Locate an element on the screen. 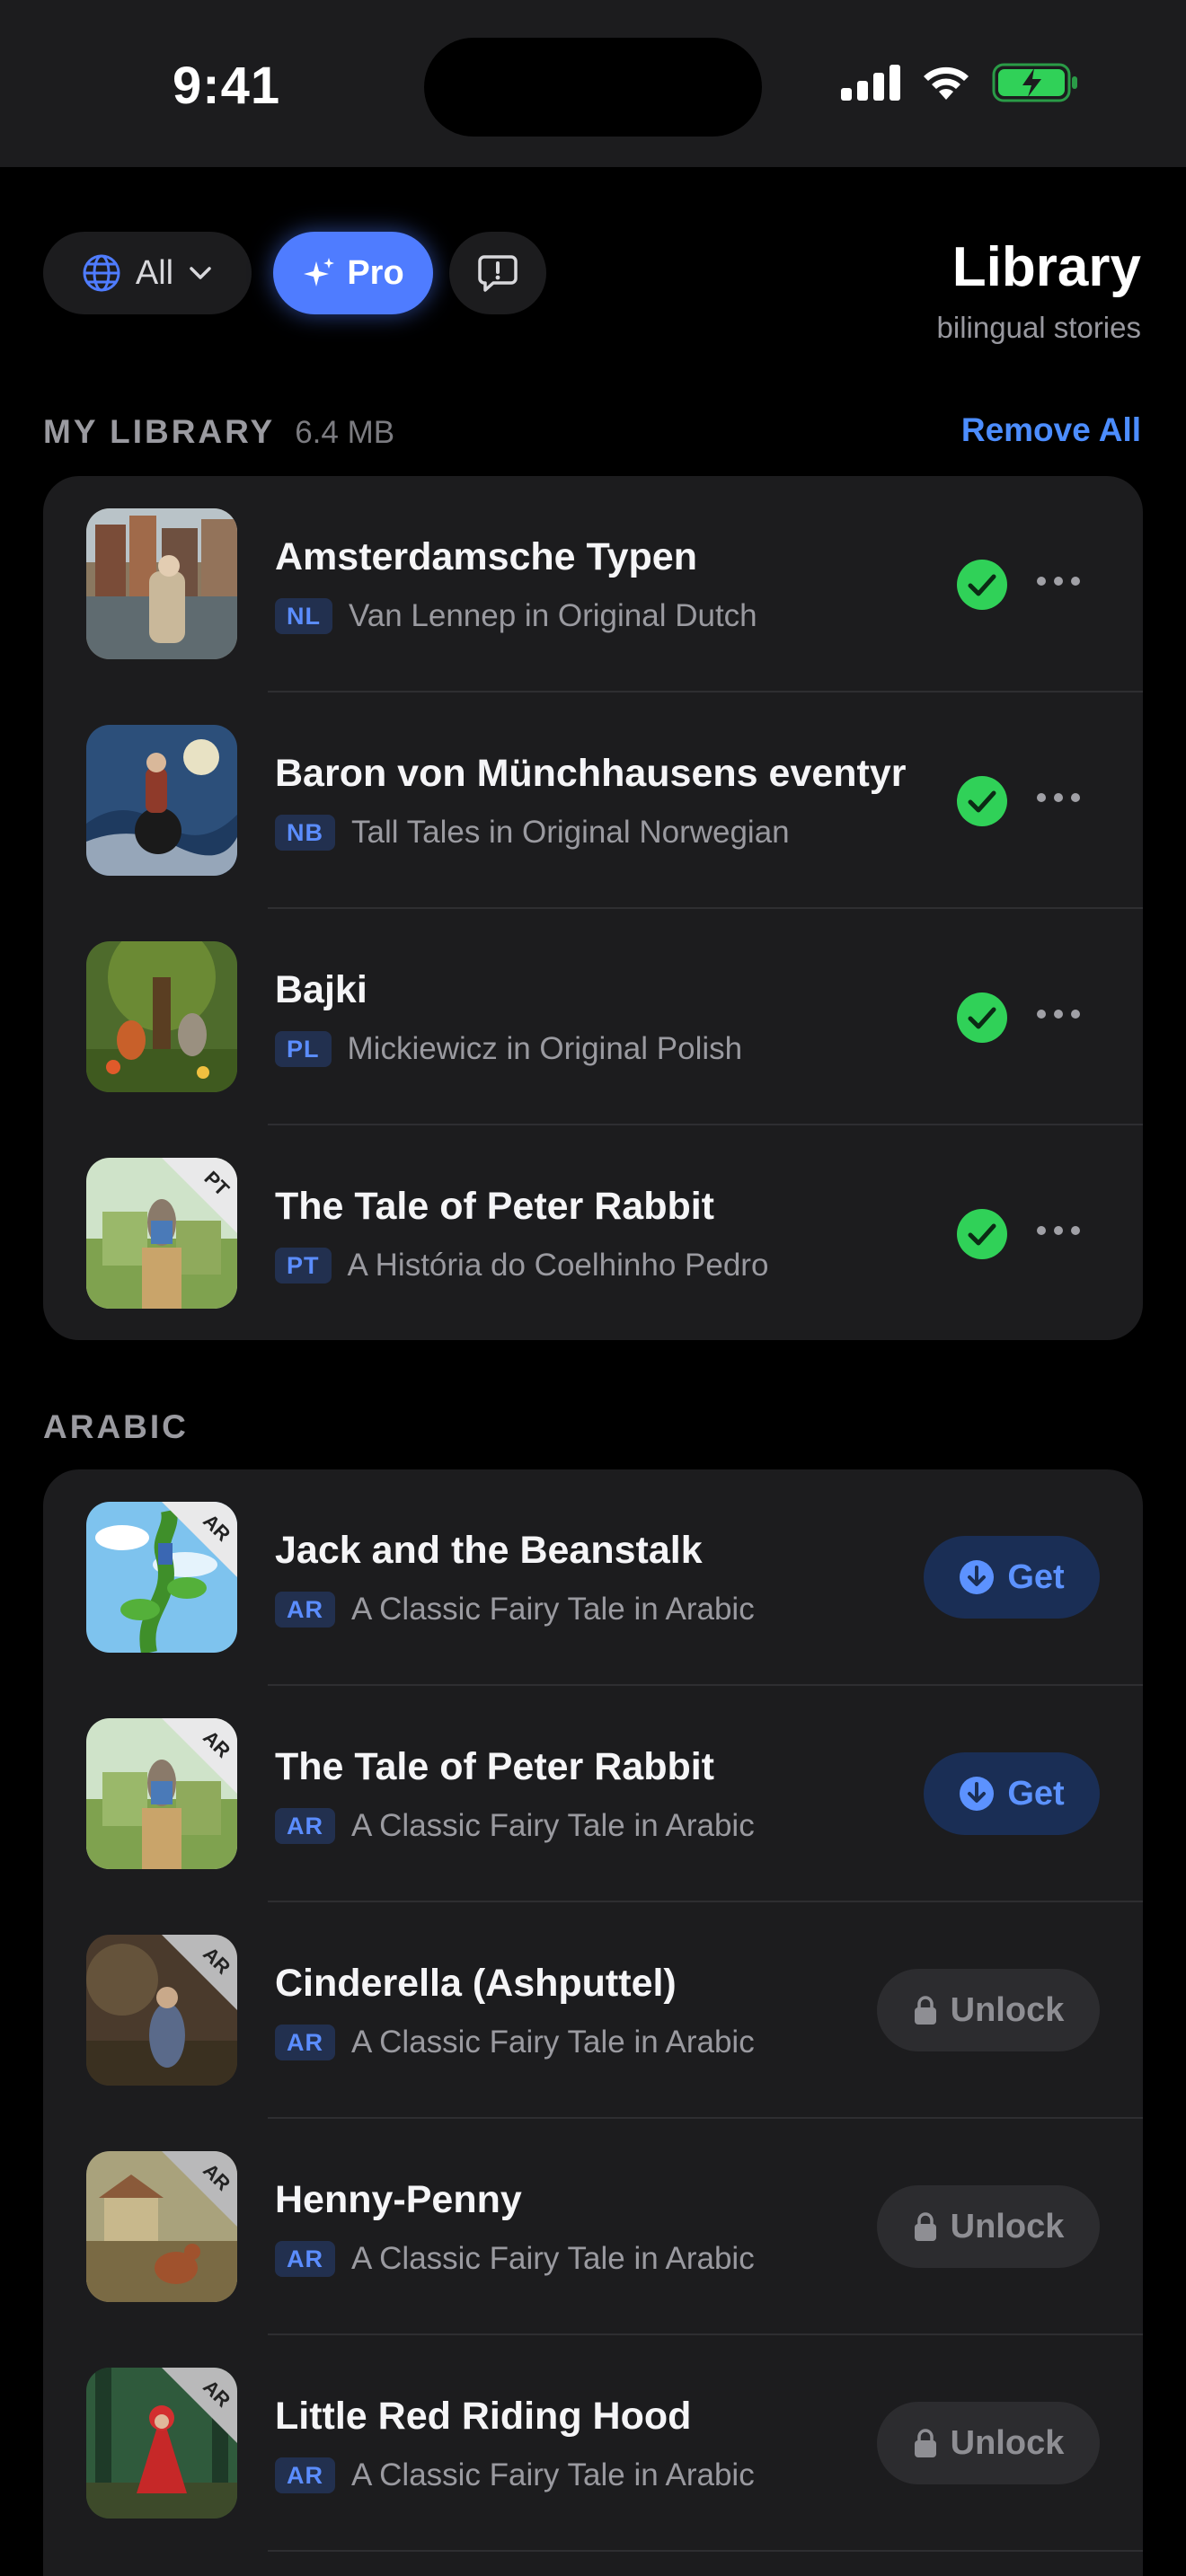 Image resolution: width=1186 pixels, height=2576 pixels. language-filter-button: All is located at coordinates (147, 273).